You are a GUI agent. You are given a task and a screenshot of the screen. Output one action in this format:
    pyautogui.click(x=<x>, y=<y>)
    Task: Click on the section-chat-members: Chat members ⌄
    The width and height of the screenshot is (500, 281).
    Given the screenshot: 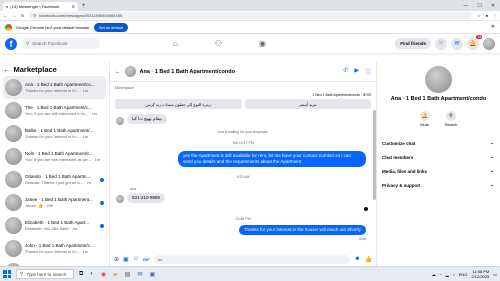 What is the action you would take?
    pyautogui.click(x=438, y=157)
    